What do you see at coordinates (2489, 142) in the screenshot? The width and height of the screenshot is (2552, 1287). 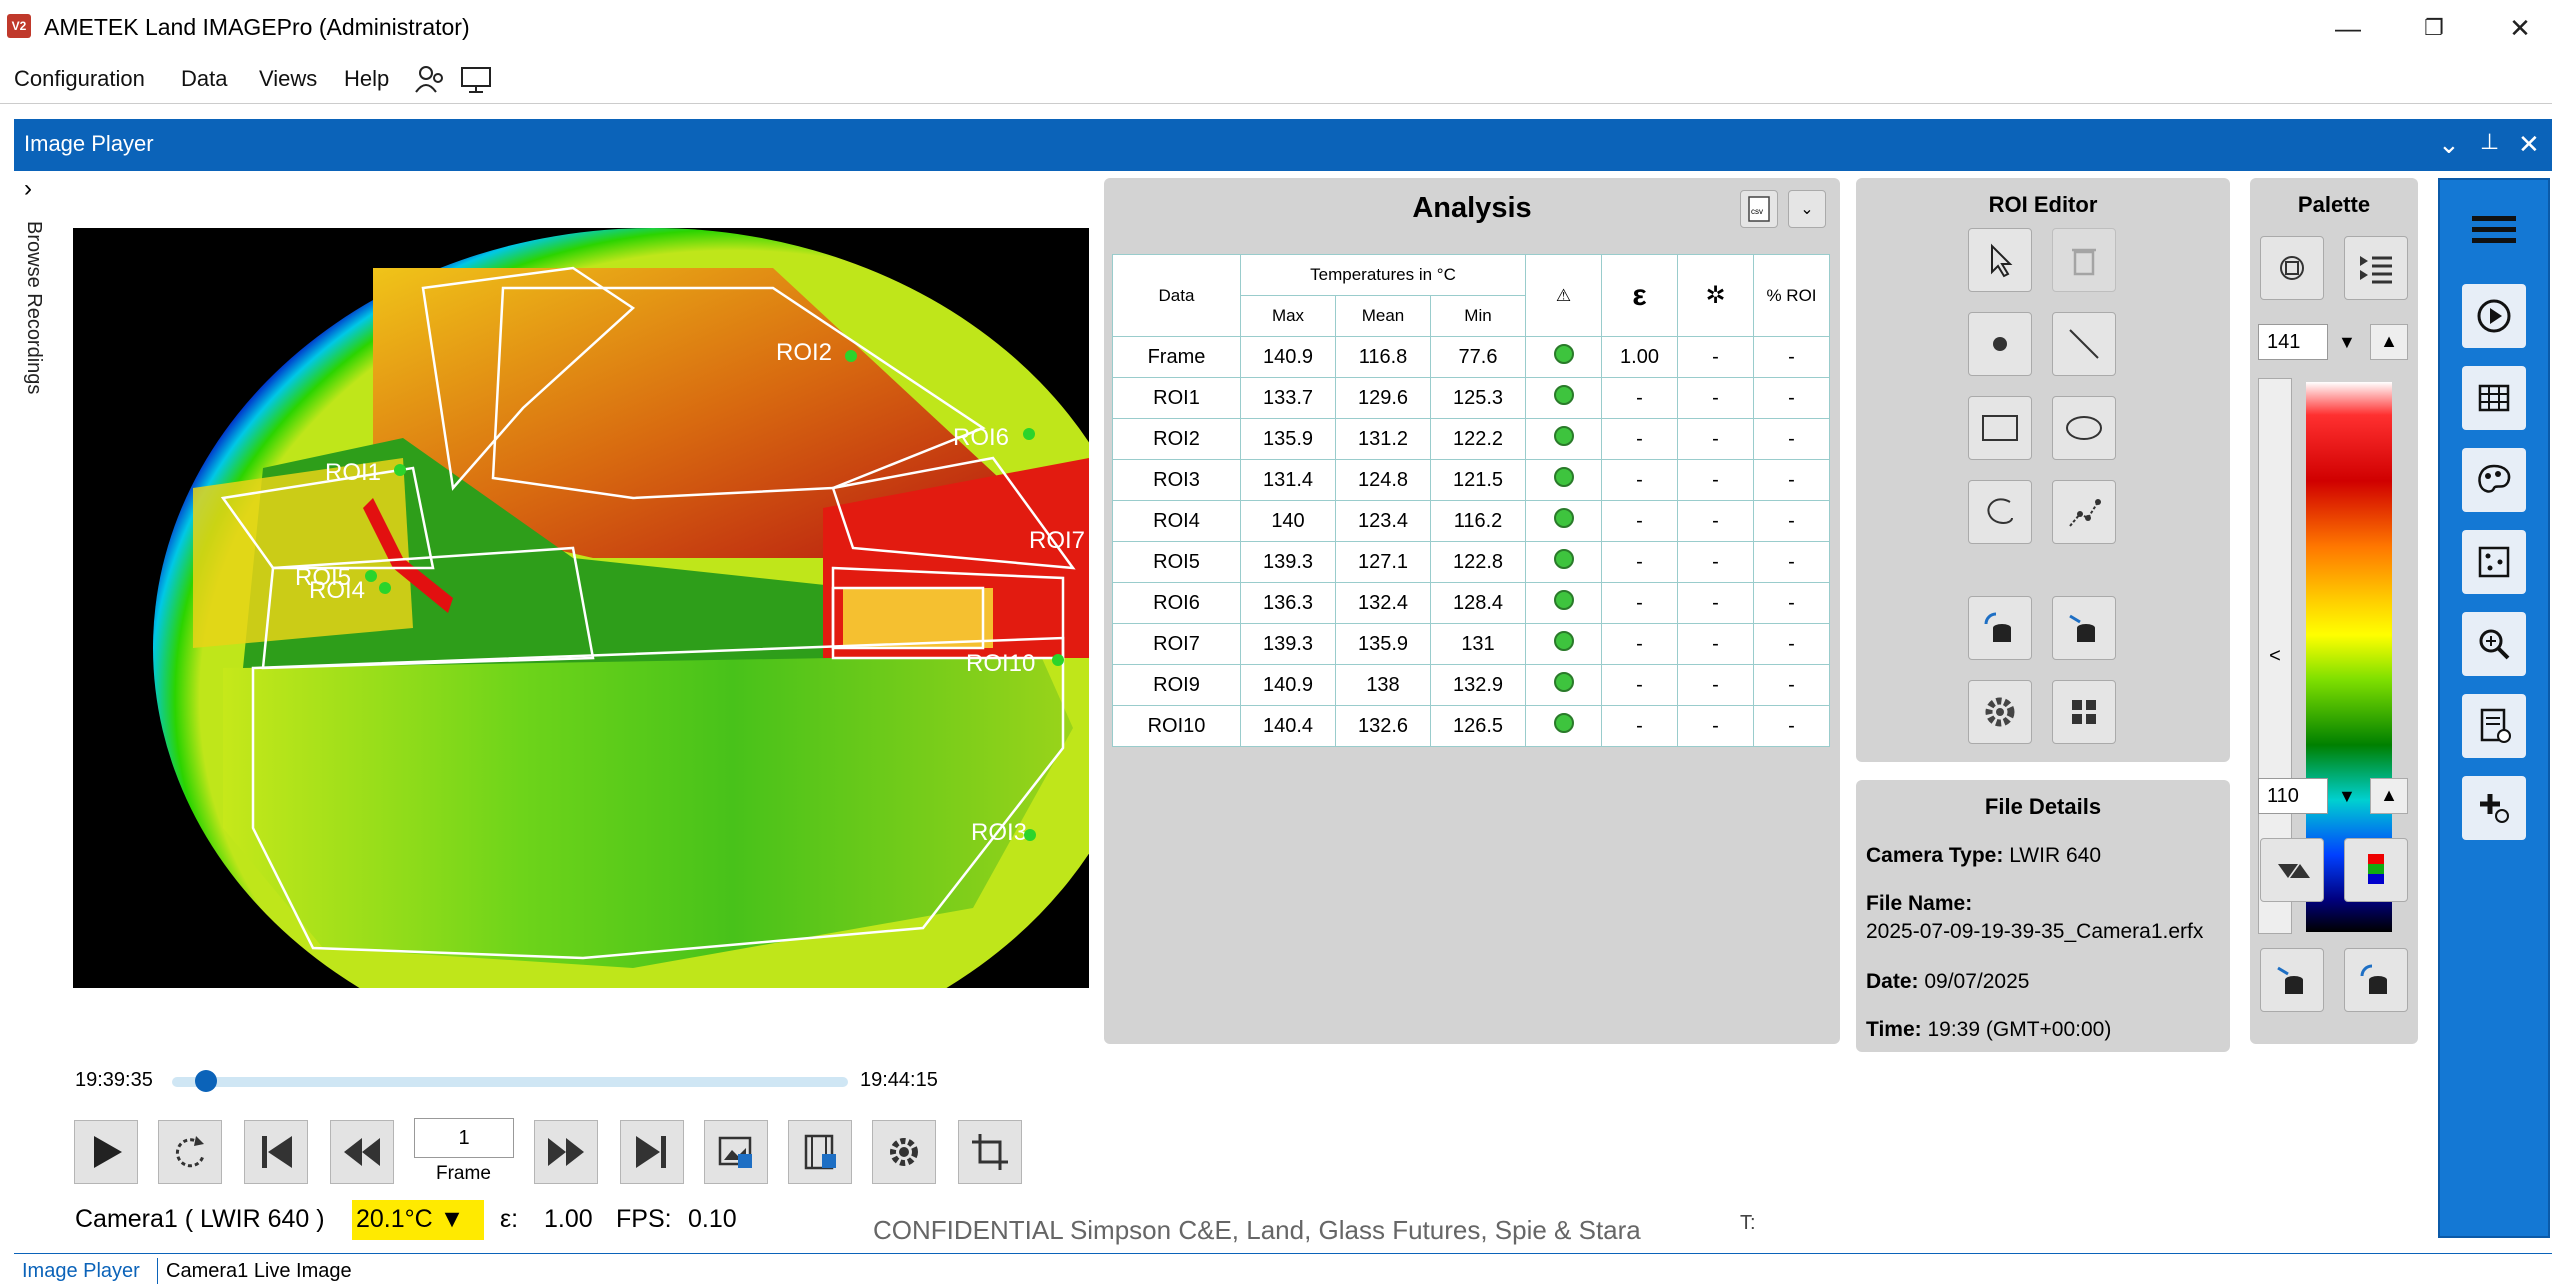 I see `pin-icon: ⊥` at bounding box center [2489, 142].